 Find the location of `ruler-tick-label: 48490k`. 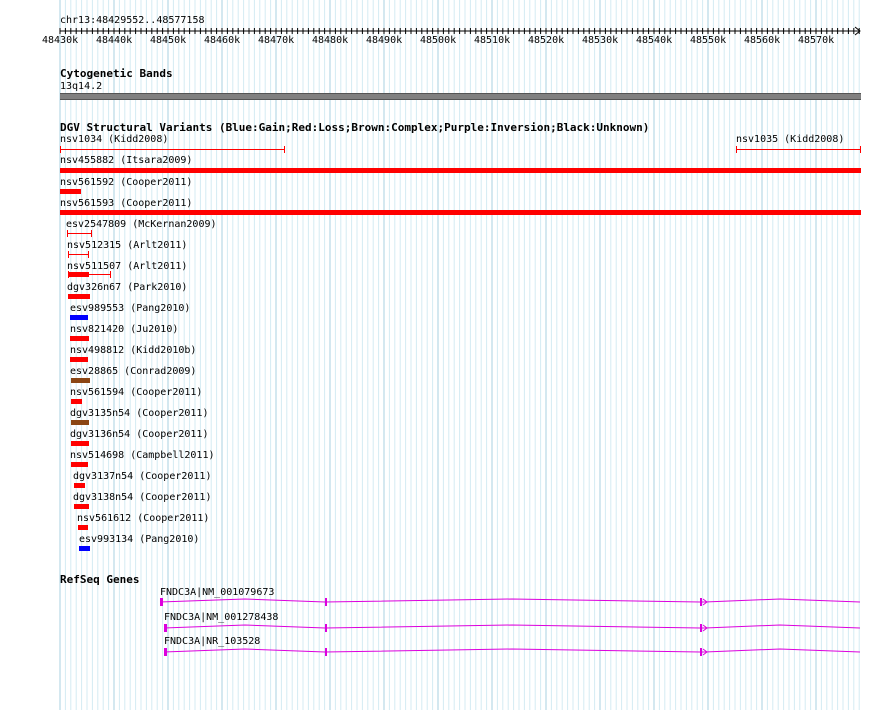

ruler-tick-label: 48490k is located at coordinates (384, 40).